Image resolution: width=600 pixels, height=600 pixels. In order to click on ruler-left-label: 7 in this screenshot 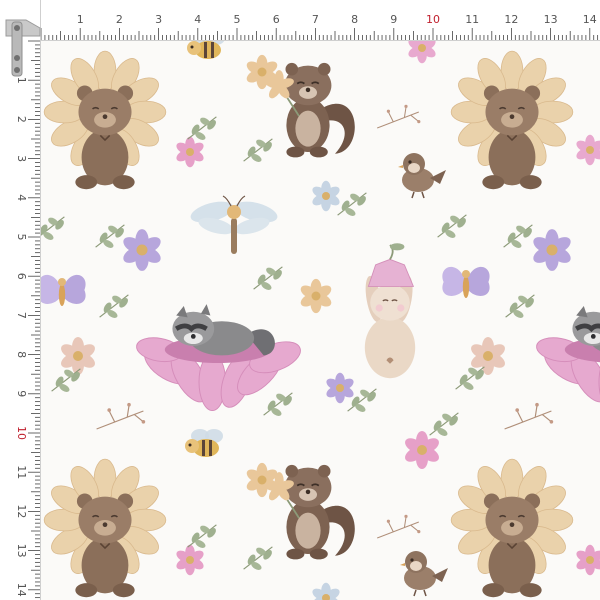, I will do `click(21, 315)`.